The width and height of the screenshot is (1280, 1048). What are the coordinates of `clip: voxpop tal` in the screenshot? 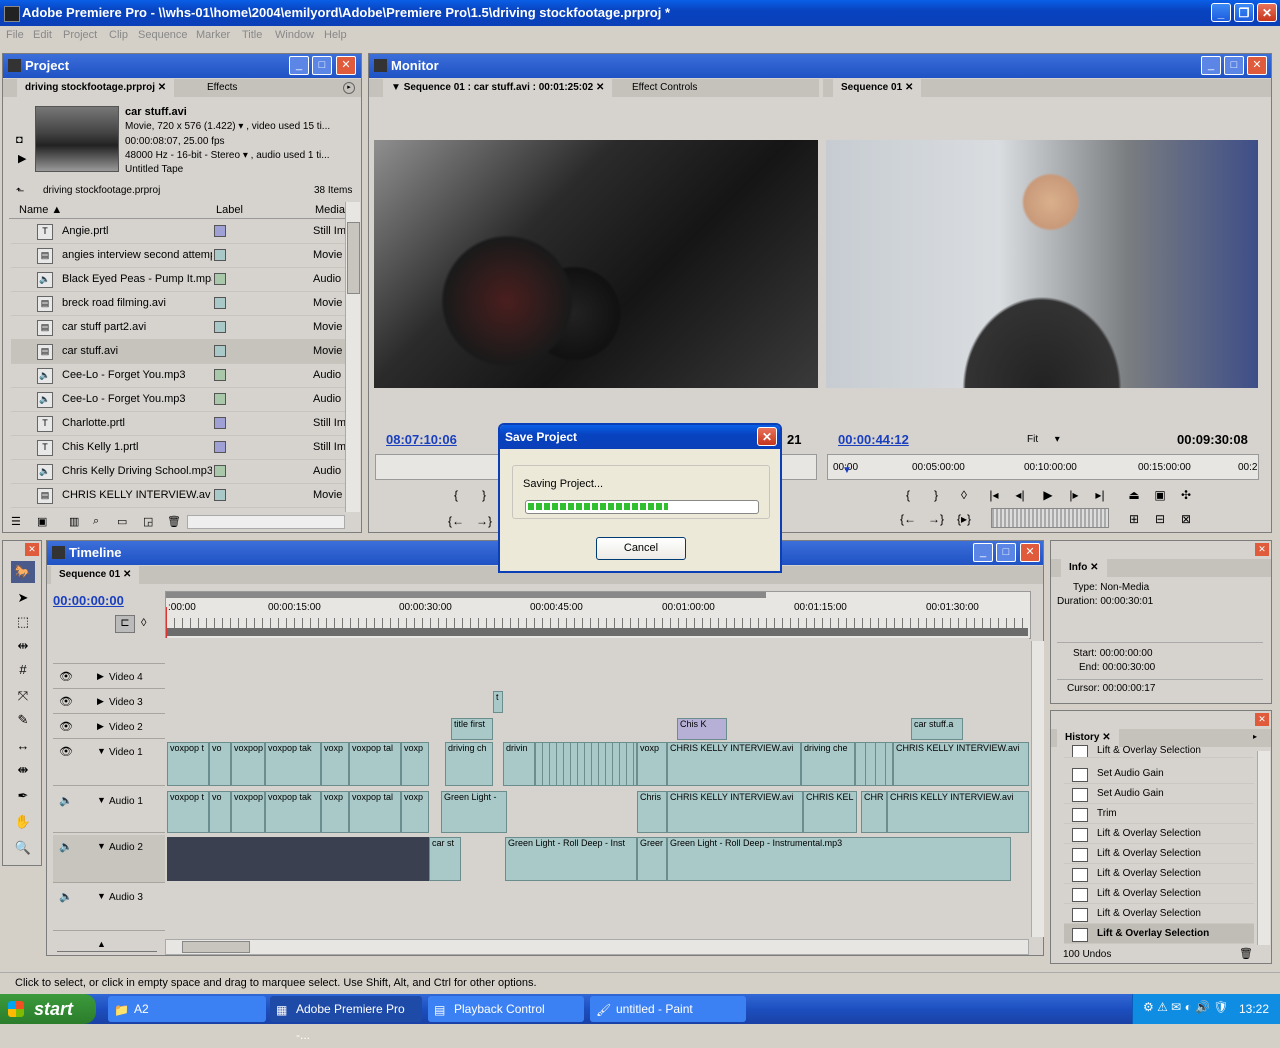 It's located at (375, 812).